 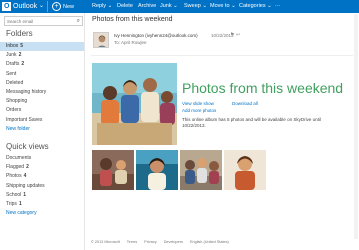 I want to click on sidebar-item-label: New folder, so click(x=18, y=128).